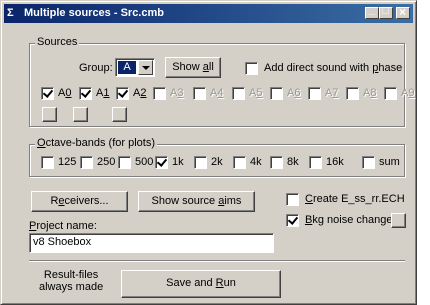 This screenshot has width=430, height=305. I want to click on octave-band-label-3: 1k, so click(178, 162).